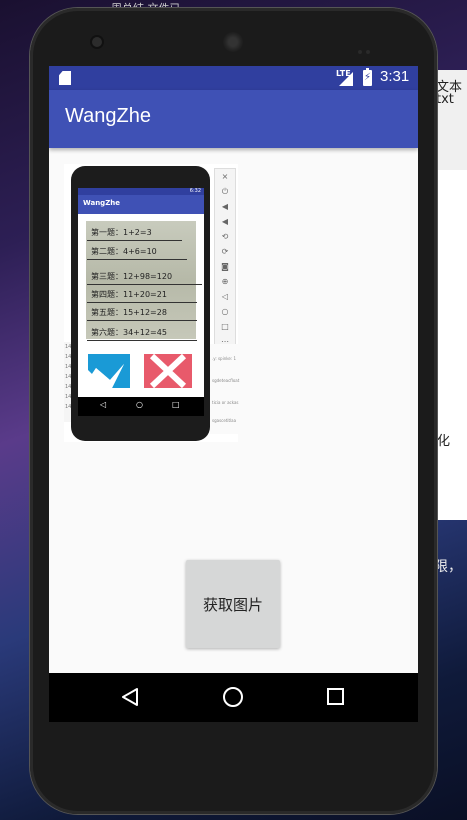 The image size is (467, 820). Describe the element at coordinates (141, 204) in the screenshot. I see `image-app-bar: WangZhe` at that location.